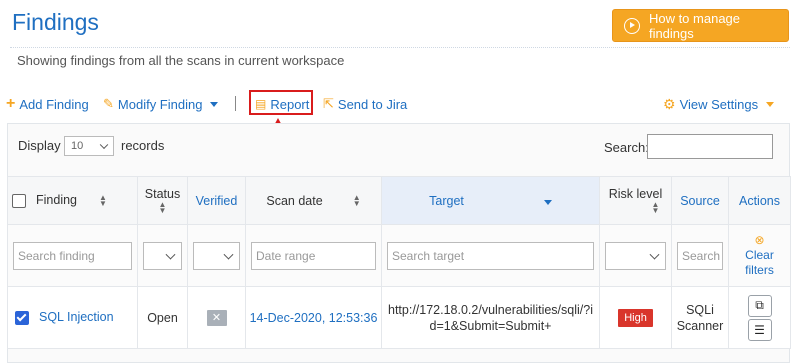 This screenshot has height=363, width=795. I want to click on column-finding-label: Finding, so click(56, 200).